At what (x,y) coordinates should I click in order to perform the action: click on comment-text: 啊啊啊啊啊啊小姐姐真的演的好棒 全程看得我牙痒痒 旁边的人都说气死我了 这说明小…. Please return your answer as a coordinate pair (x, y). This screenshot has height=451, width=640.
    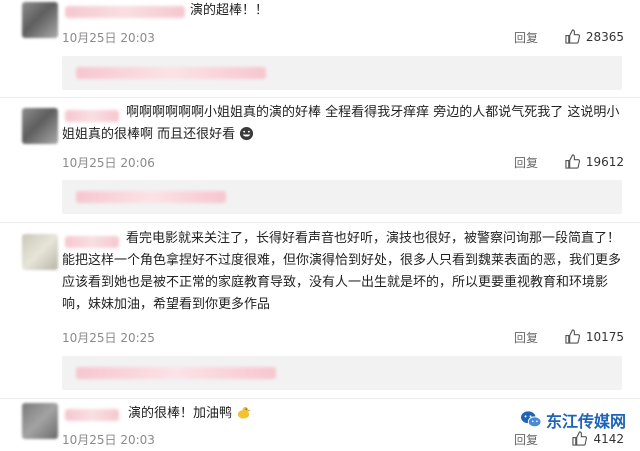
    Looking at the image, I should click on (342, 124).